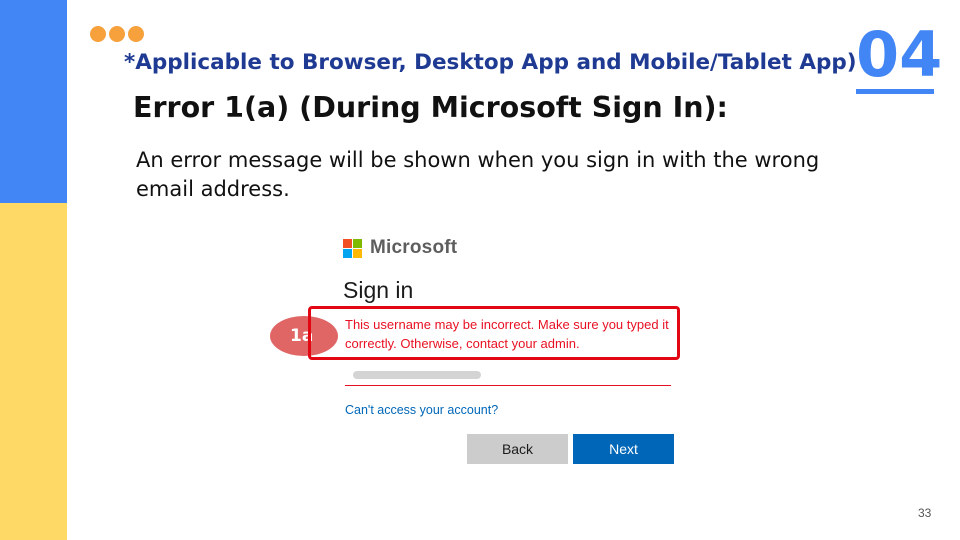 This screenshot has height=540, width=960. Describe the element at coordinates (33, 371) in the screenshot. I see `sidebar-band-yellow` at that location.